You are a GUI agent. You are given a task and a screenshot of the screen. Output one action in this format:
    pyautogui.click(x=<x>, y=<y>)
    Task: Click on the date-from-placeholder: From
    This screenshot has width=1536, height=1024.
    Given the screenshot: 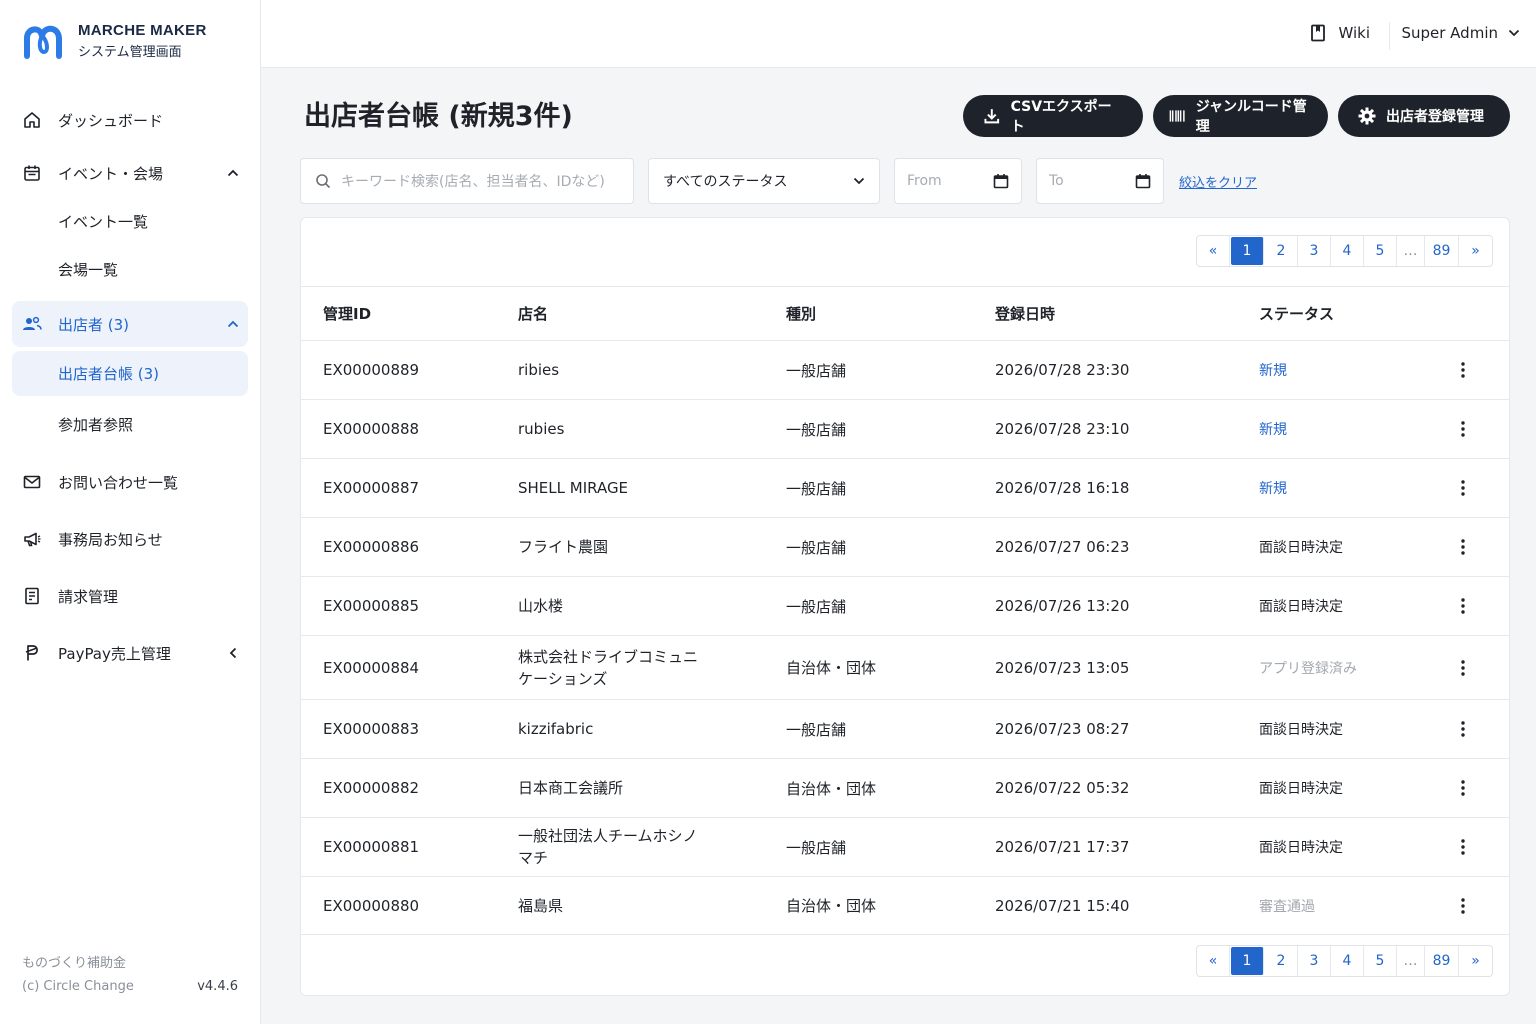 What is the action you would take?
    pyautogui.click(x=924, y=181)
    